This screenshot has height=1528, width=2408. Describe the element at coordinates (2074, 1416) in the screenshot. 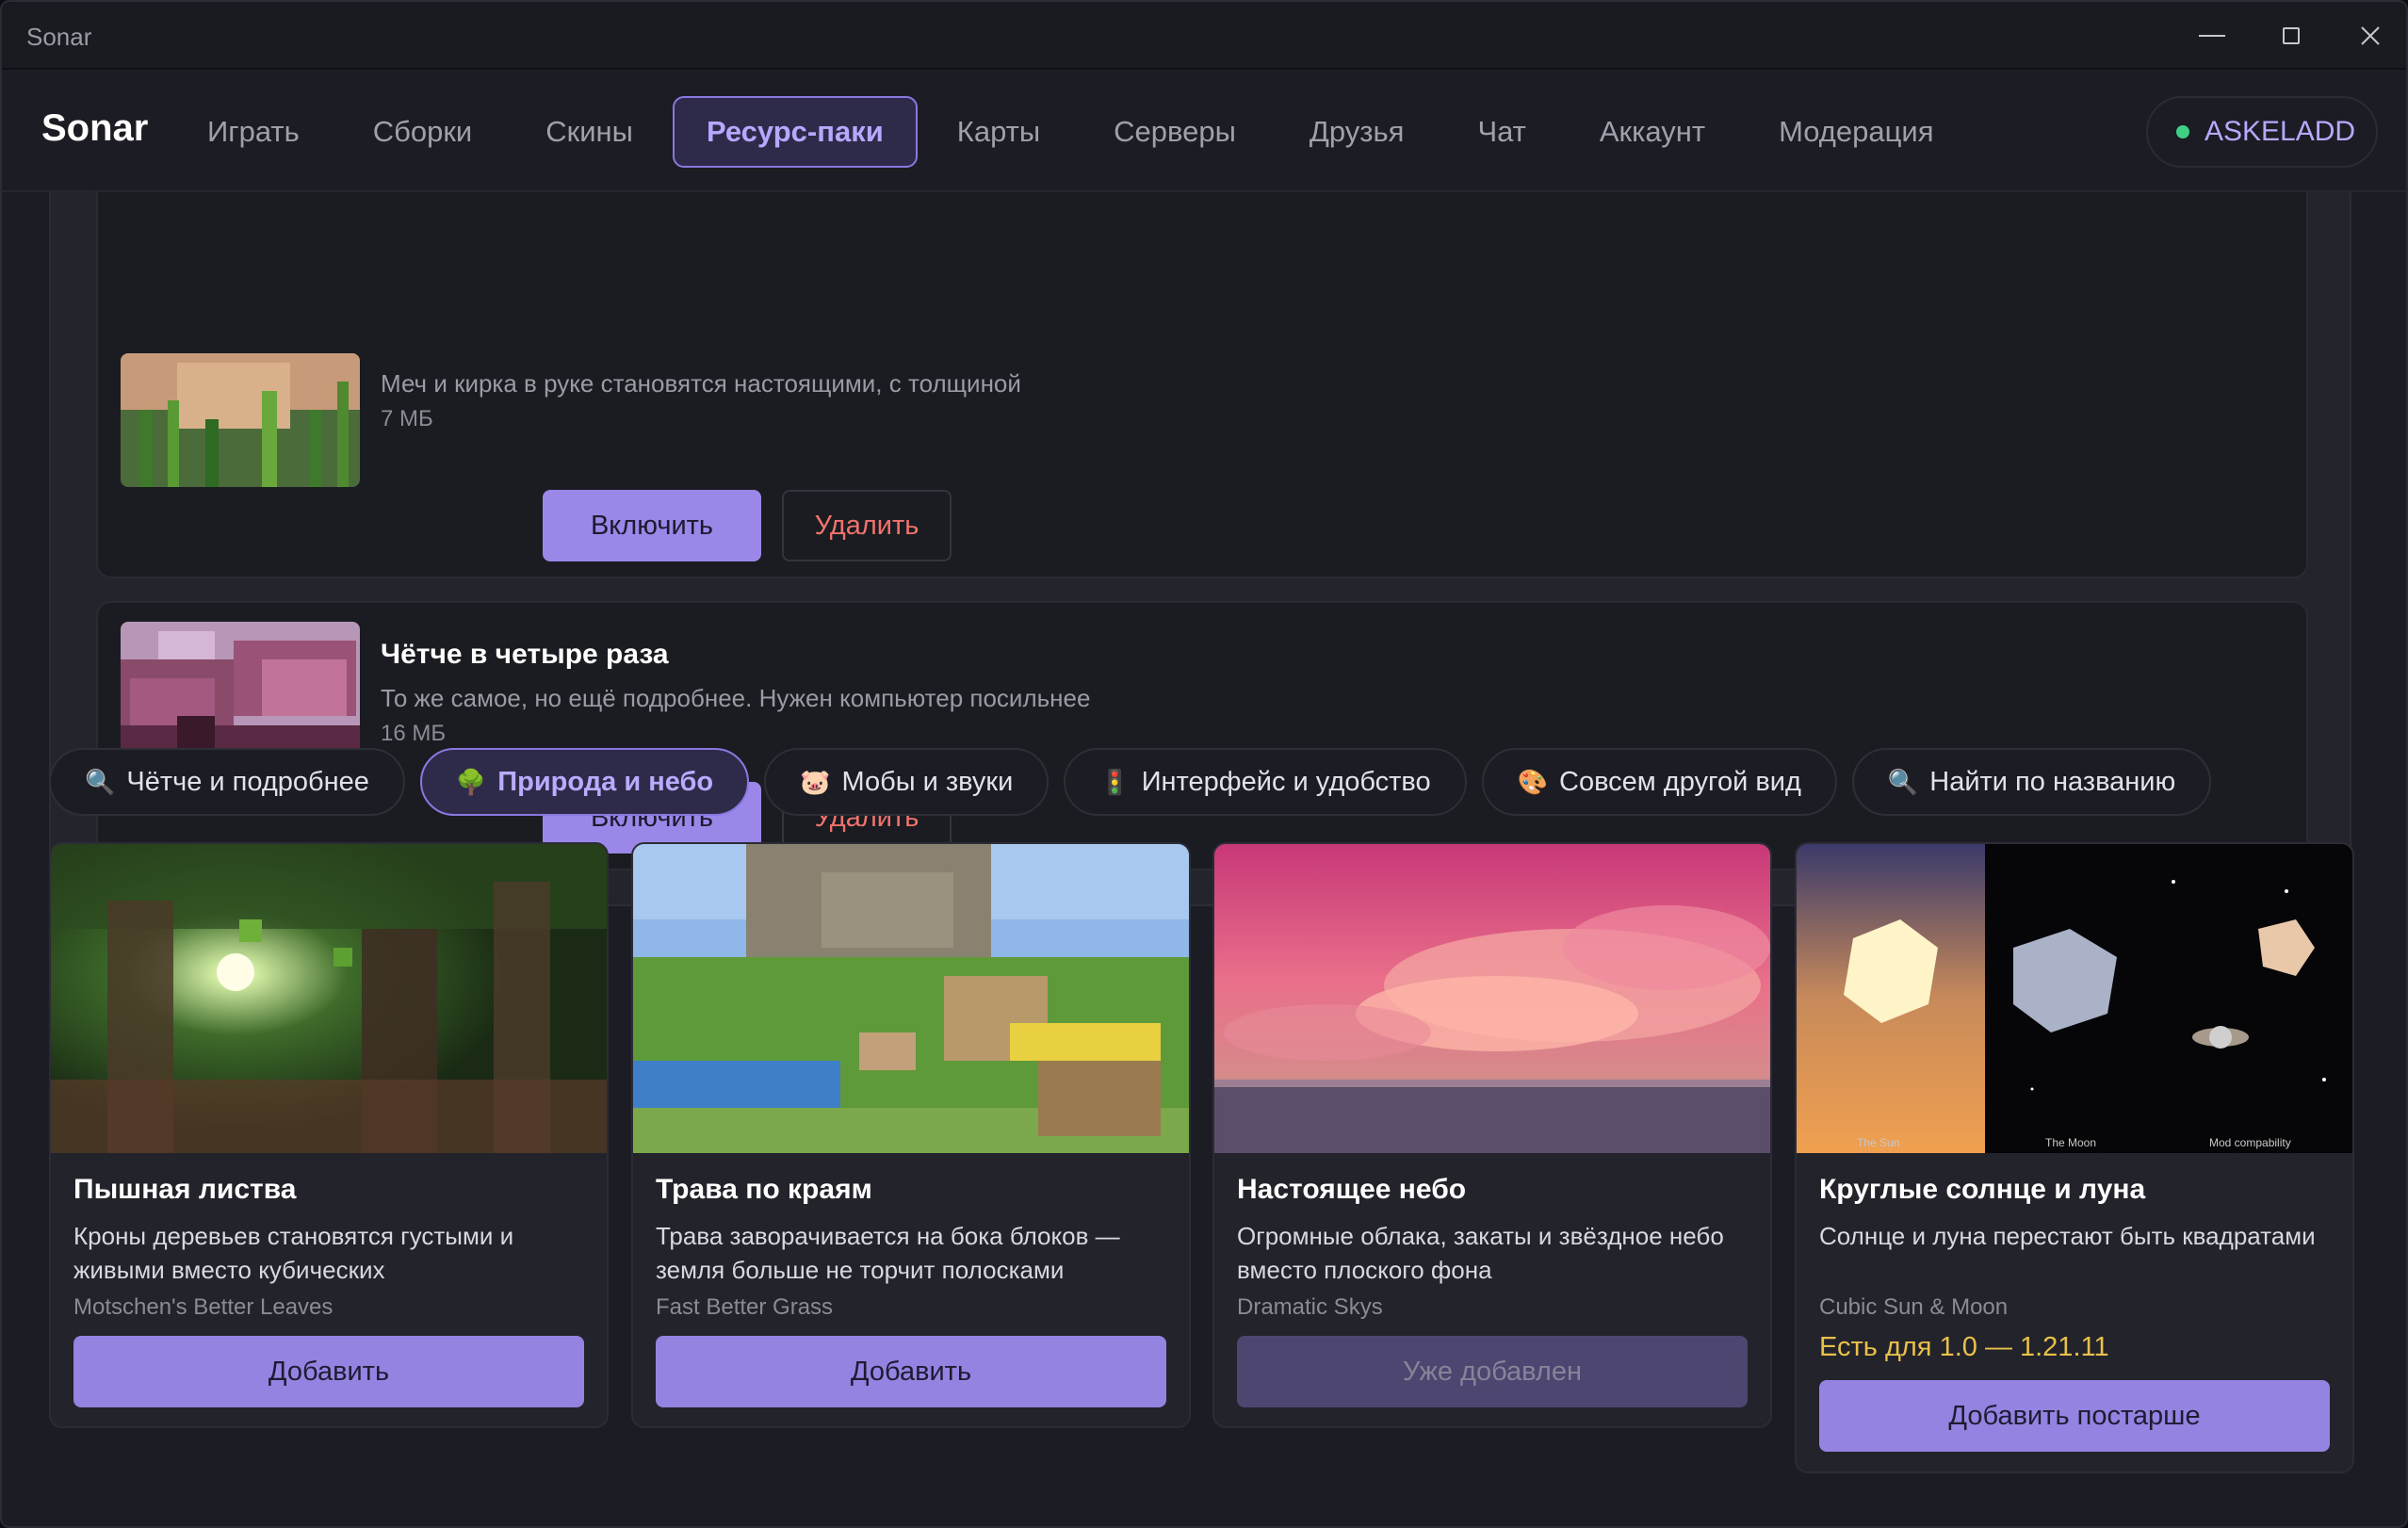

I see `add-older-button: Добавить постарше` at that location.